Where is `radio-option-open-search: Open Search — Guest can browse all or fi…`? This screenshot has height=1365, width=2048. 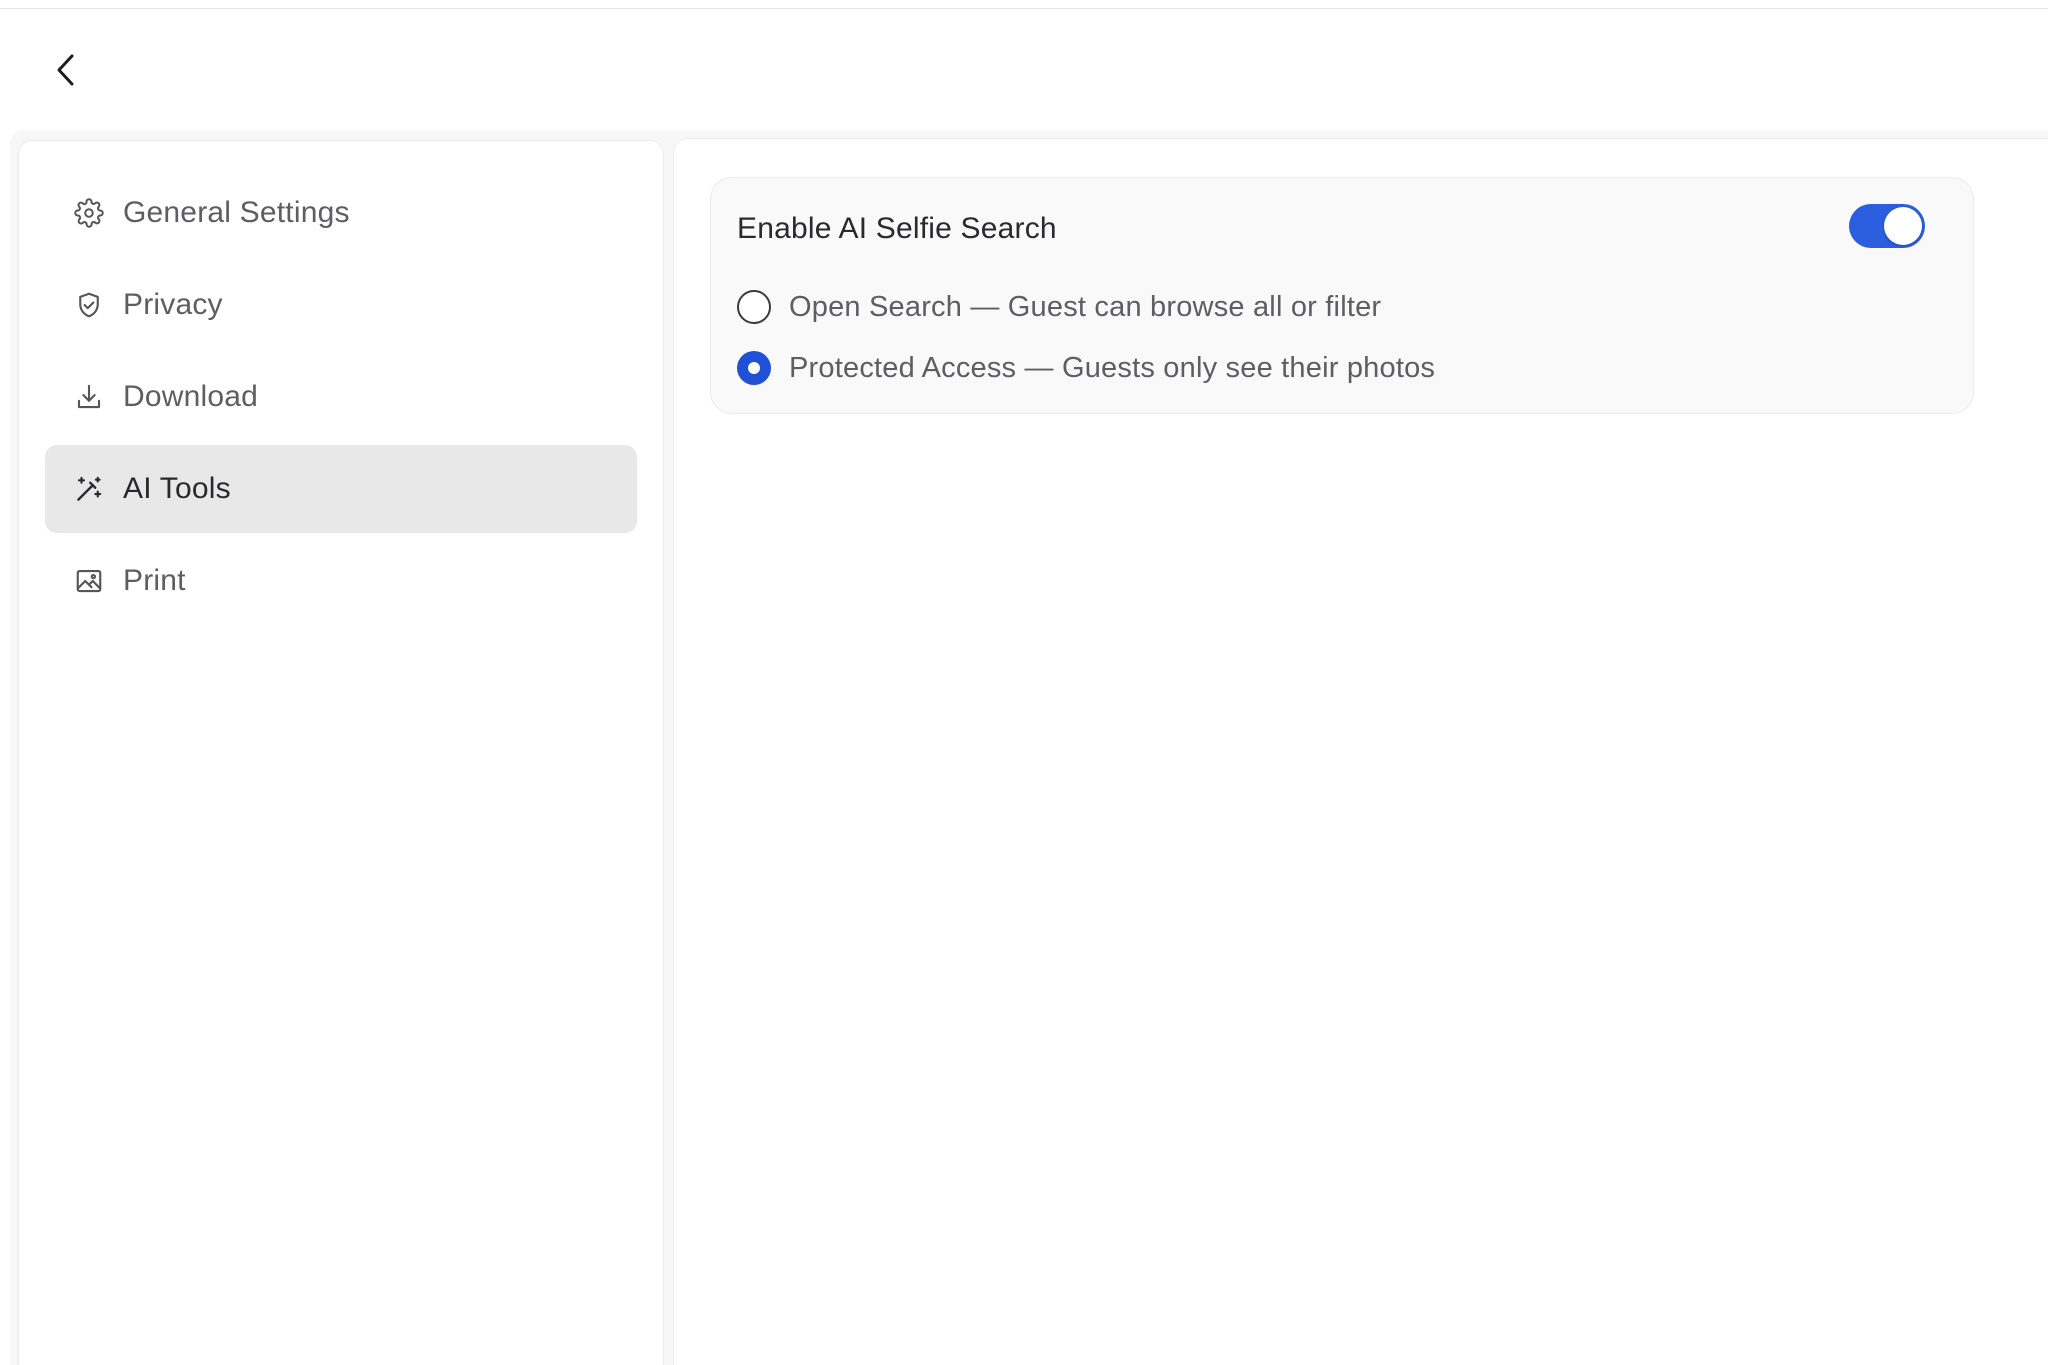 radio-option-open-search: Open Search — Guest can browse all or fi… is located at coordinates (1059, 307).